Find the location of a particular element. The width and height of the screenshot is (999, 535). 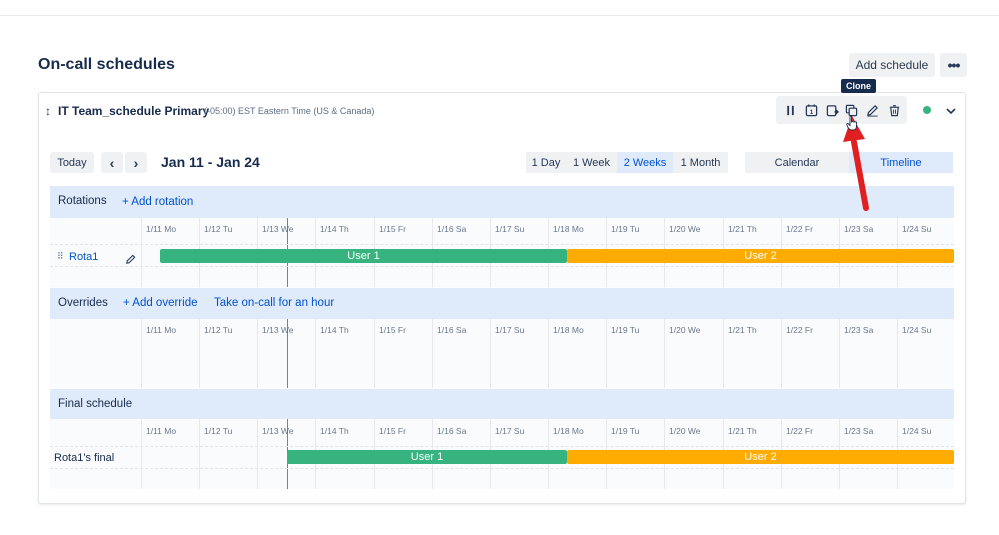

range-1-day: 1 Day is located at coordinates (546, 162).